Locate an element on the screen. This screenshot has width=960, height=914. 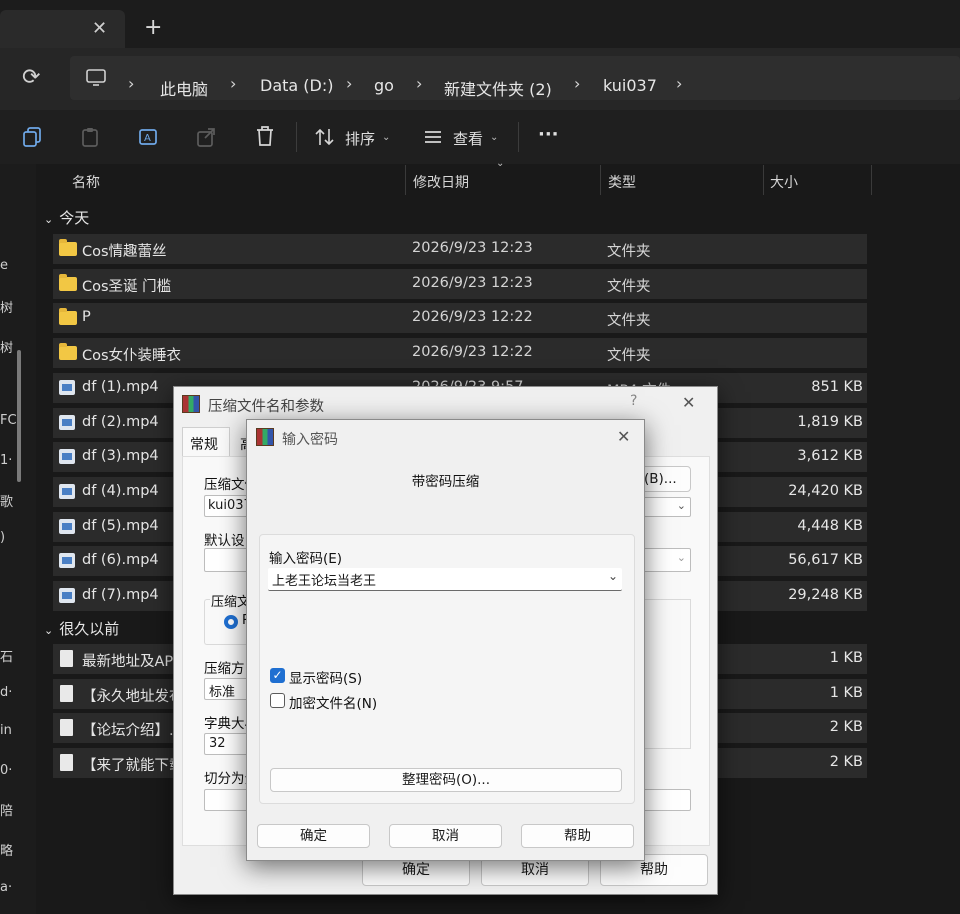
method-label: 压缩方 is located at coordinates (224, 669).